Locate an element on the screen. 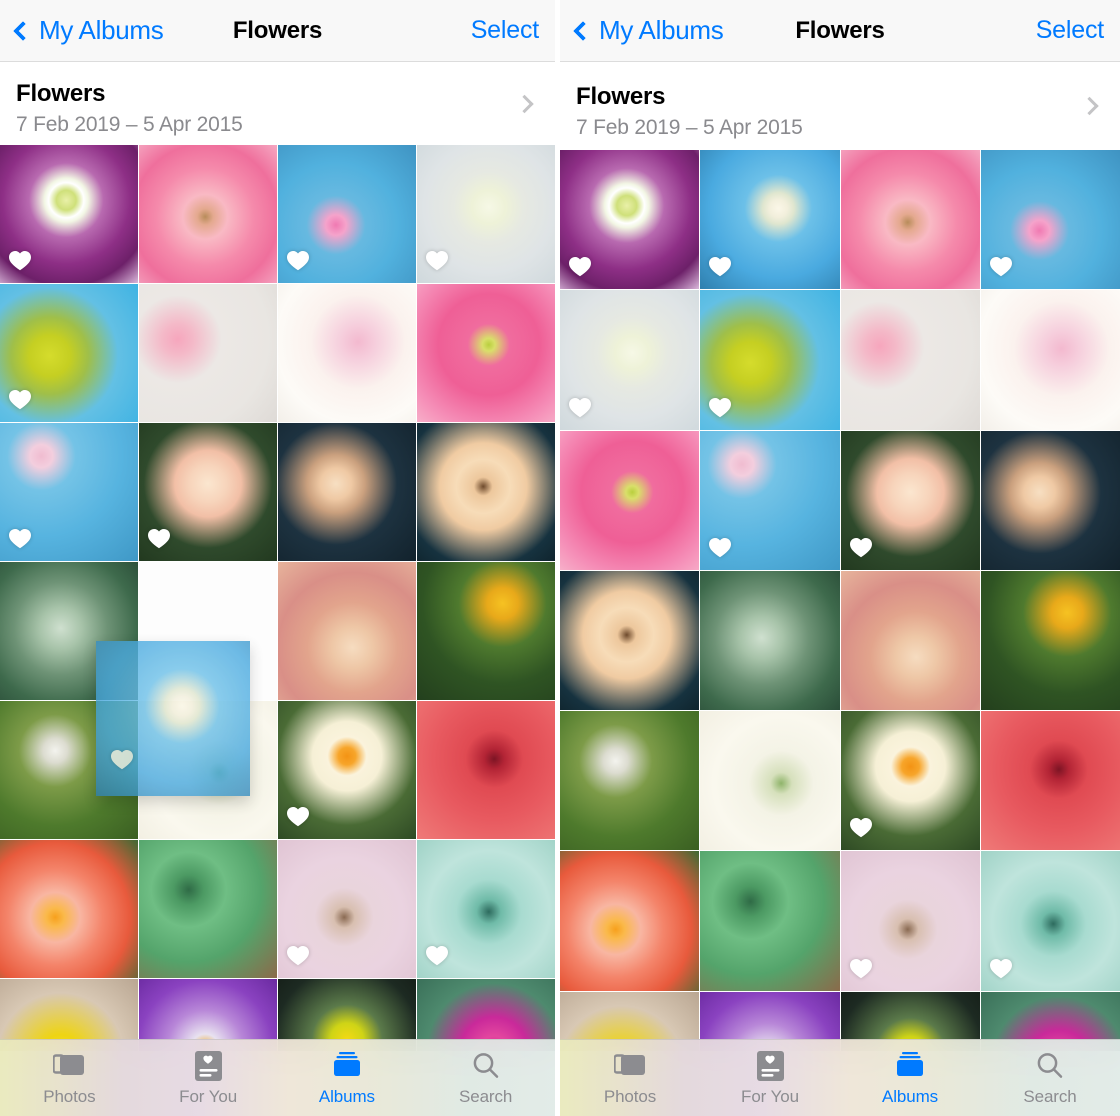  album-name: Flowers is located at coordinates (621, 96).